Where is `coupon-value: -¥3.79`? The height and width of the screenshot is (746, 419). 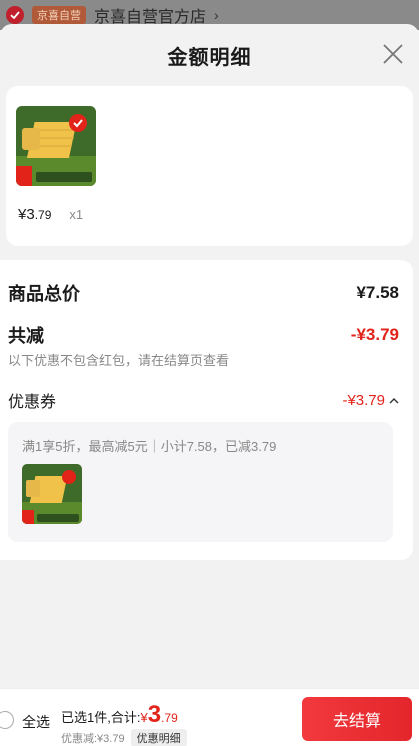 coupon-value: -¥3.79 is located at coordinates (370, 400).